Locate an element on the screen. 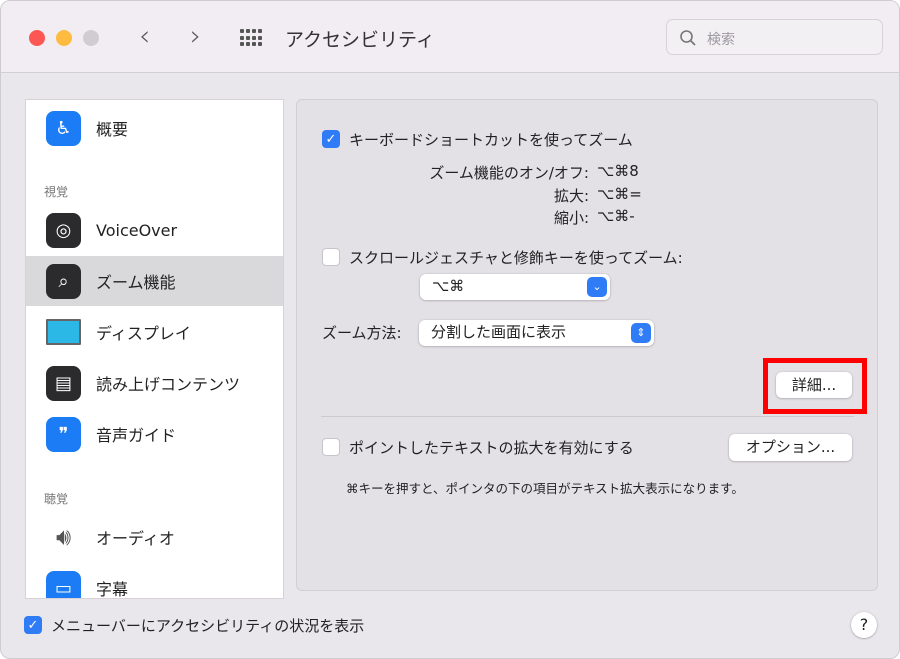 This screenshot has width=900, height=659. voiceover-icon: ◎ is located at coordinates (63, 230).